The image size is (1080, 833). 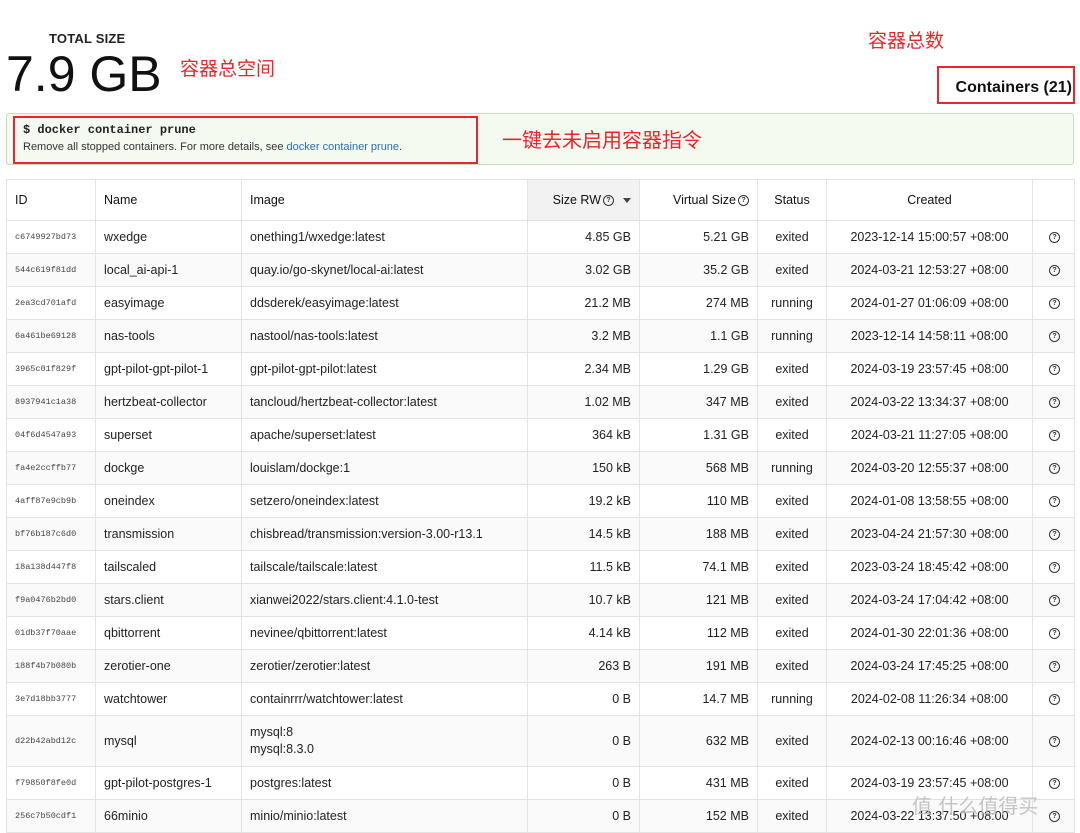 What do you see at coordinates (929, 237) in the screenshot?
I see `container-created: 2023-12-14 15:00:57 +08:00` at bounding box center [929, 237].